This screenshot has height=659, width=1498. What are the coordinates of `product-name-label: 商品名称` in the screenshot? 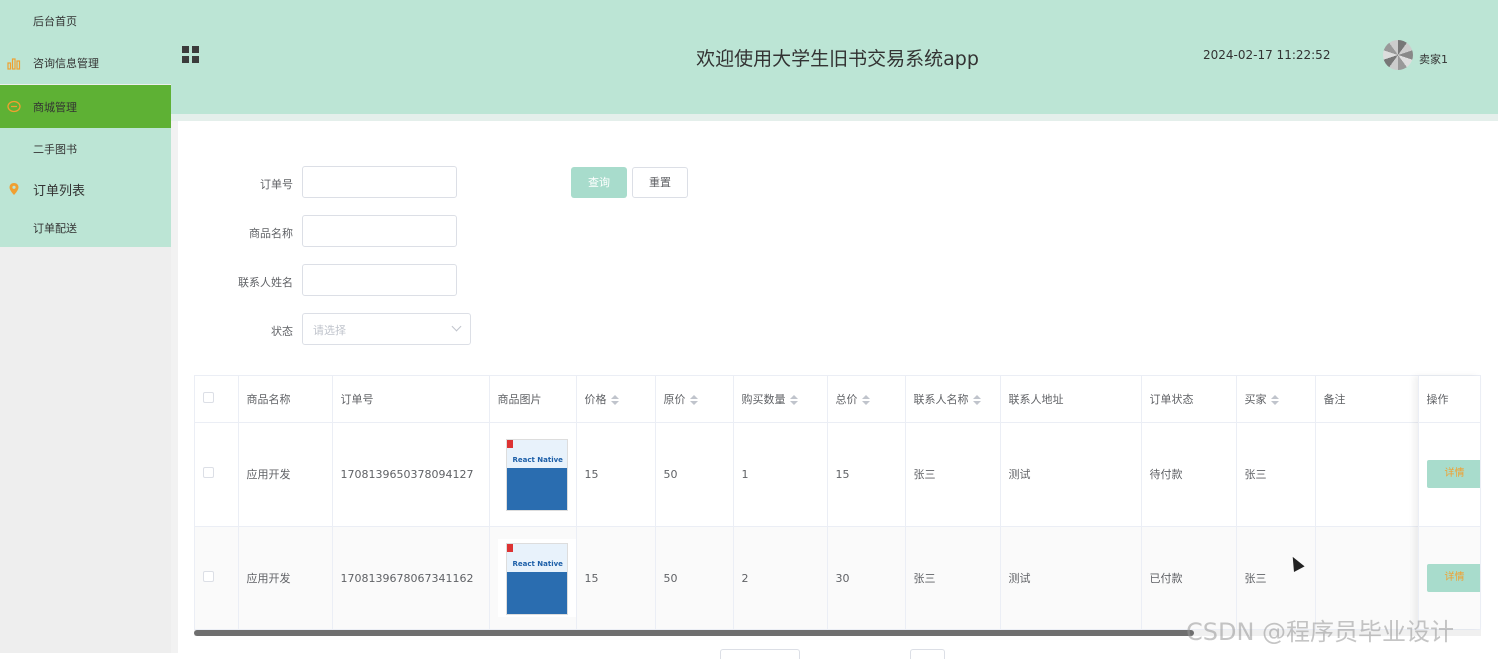 It's located at (271, 233).